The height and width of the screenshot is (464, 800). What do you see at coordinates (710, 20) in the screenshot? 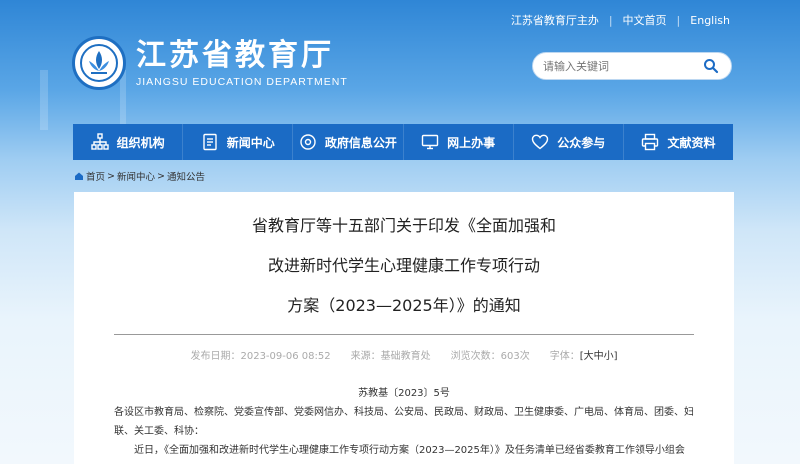
I see `english-link: English` at bounding box center [710, 20].